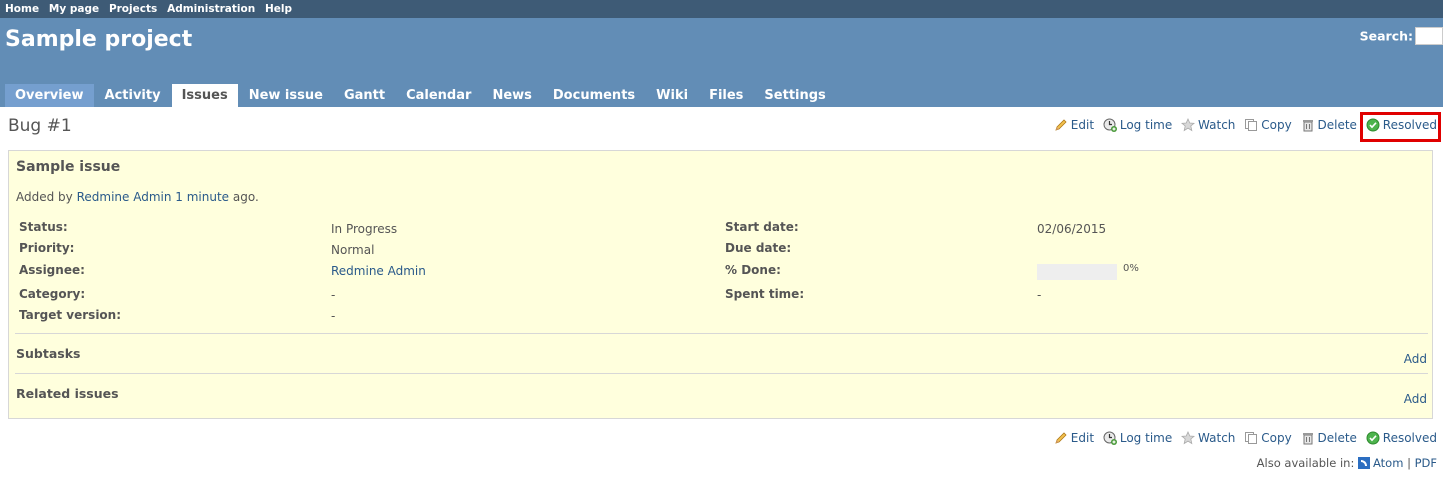 Image resolution: width=1443 pixels, height=490 pixels. What do you see at coordinates (364, 229) in the screenshot?
I see `status-value: In Progress` at bounding box center [364, 229].